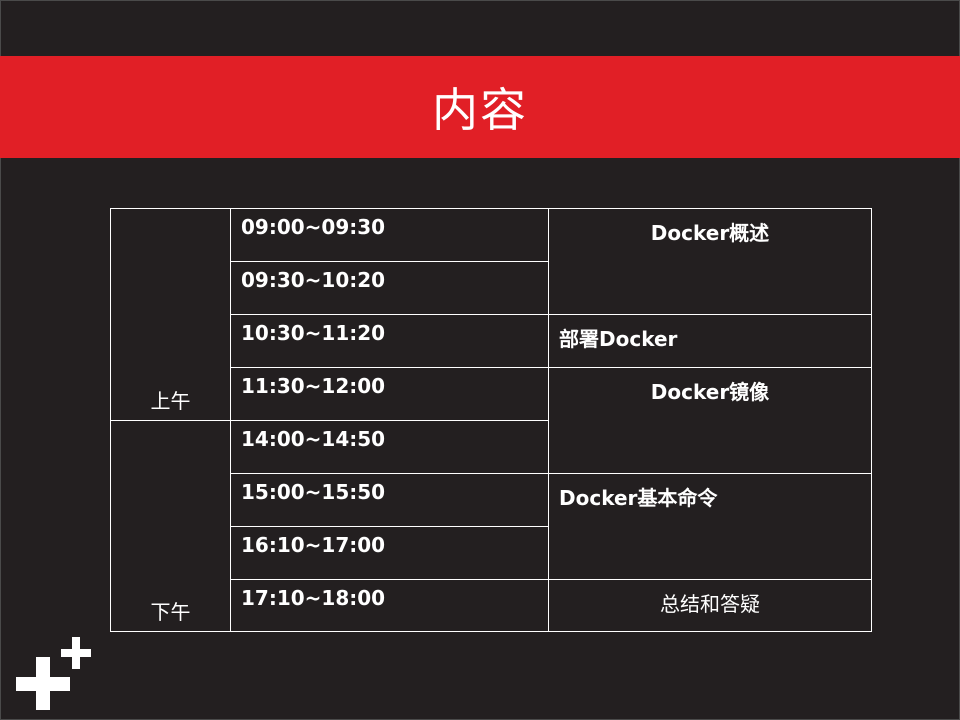  I want to click on time-cell: 09:30~10:20, so click(389, 288).